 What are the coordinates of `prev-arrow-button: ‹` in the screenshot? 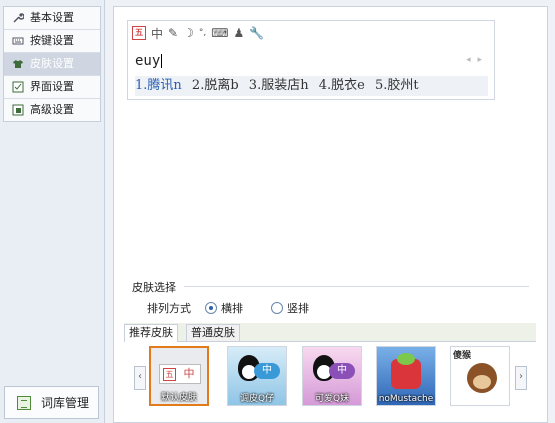 It's located at (140, 378).